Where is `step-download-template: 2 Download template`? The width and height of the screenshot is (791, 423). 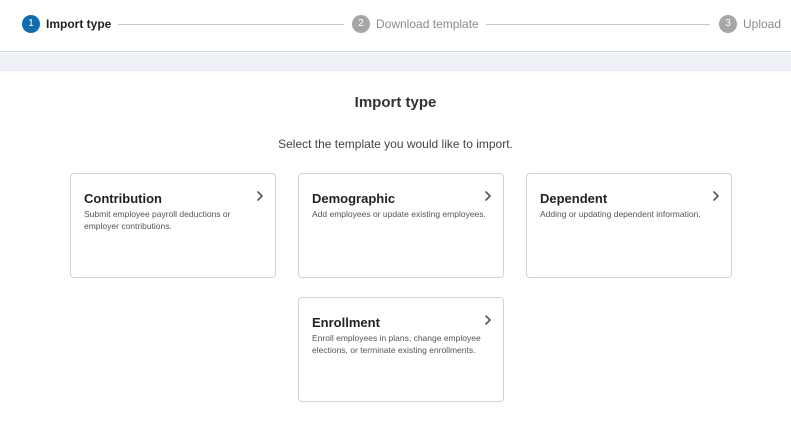 step-download-template: 2 Download template is located at coordinates (415, 24).